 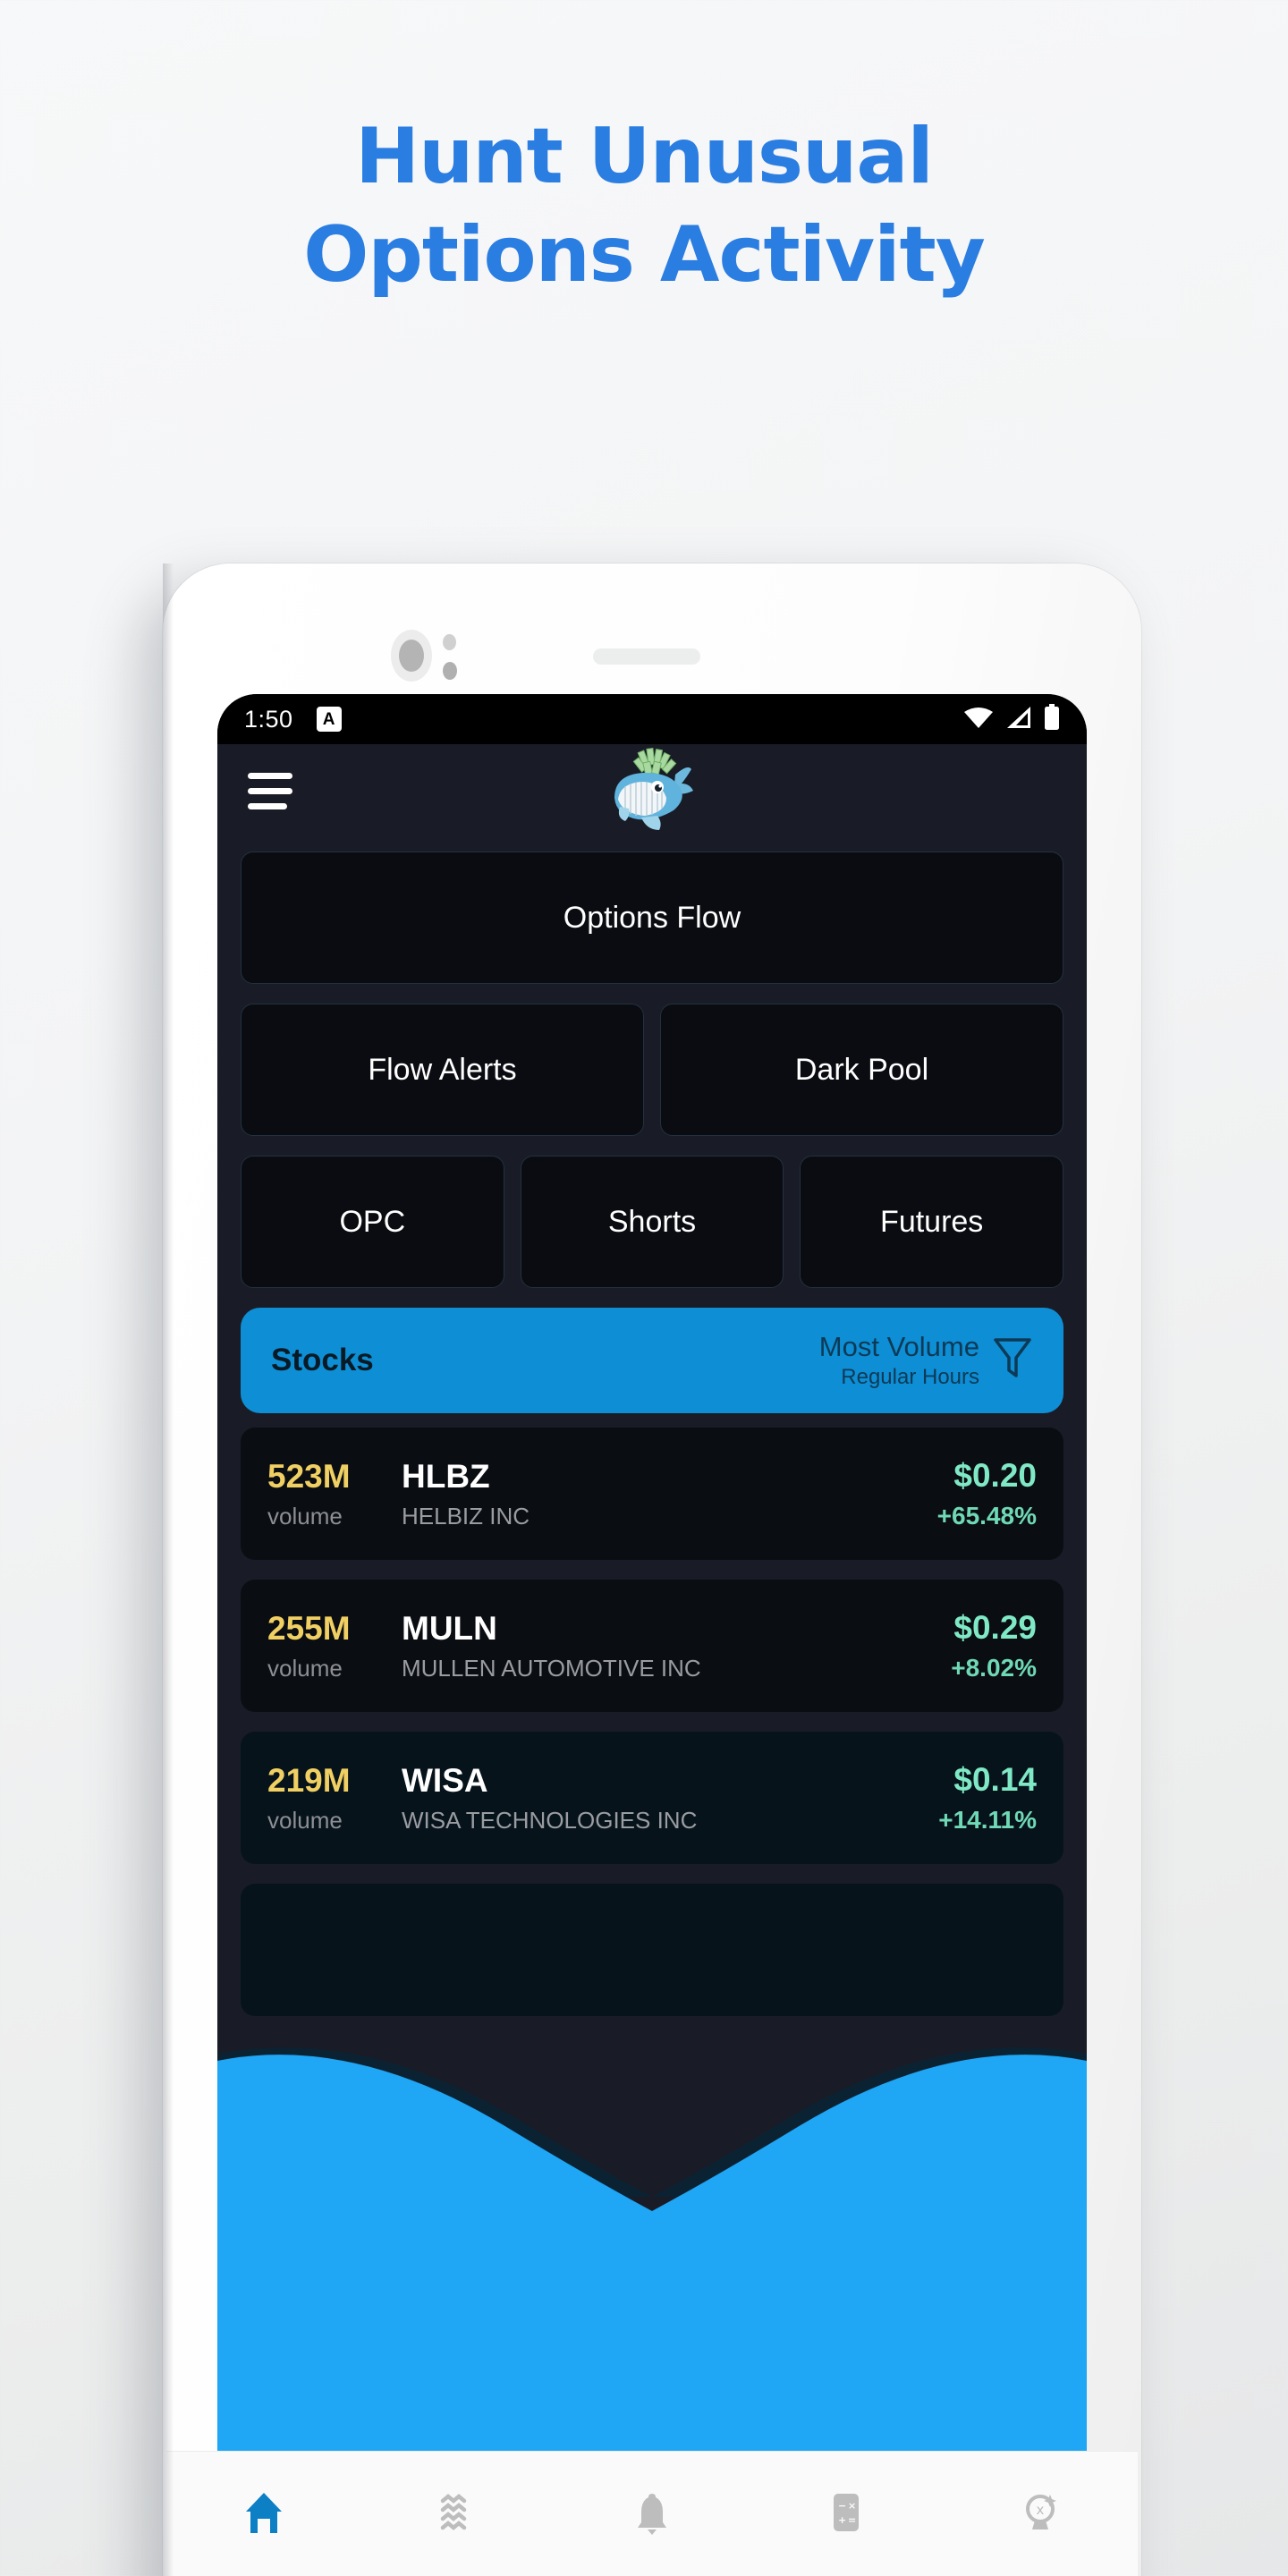 I want to click on nav-button-flow-alerts: Flow Alerts, so click(x=442, y=1070).